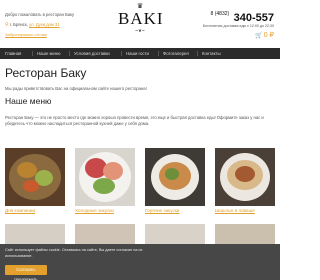 The image size is (320, 280). I want to click on nav-item-delivery: Условия доставки, so click(92, 53).